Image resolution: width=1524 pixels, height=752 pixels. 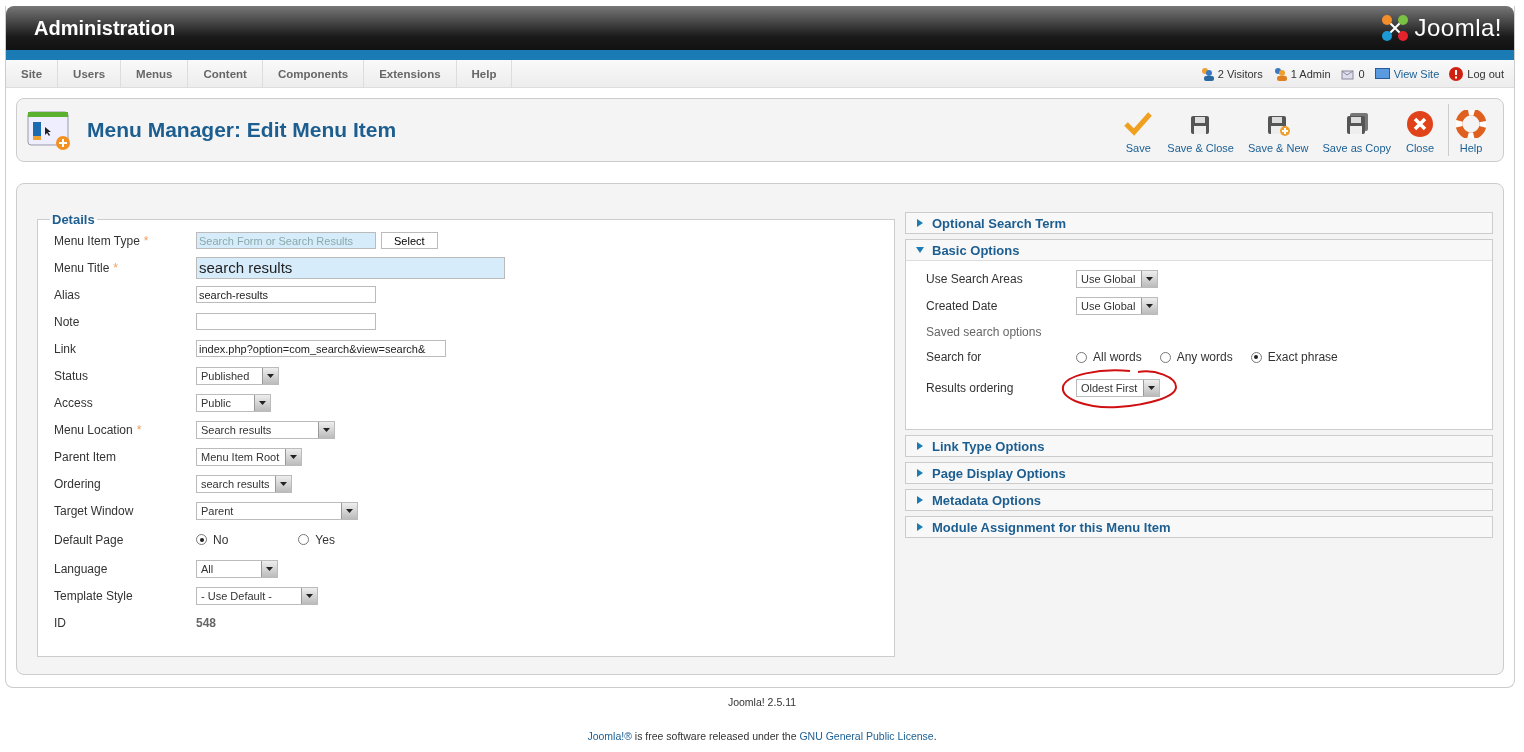 I want to click on field-label: Created Date, so click(x=962, y=305).